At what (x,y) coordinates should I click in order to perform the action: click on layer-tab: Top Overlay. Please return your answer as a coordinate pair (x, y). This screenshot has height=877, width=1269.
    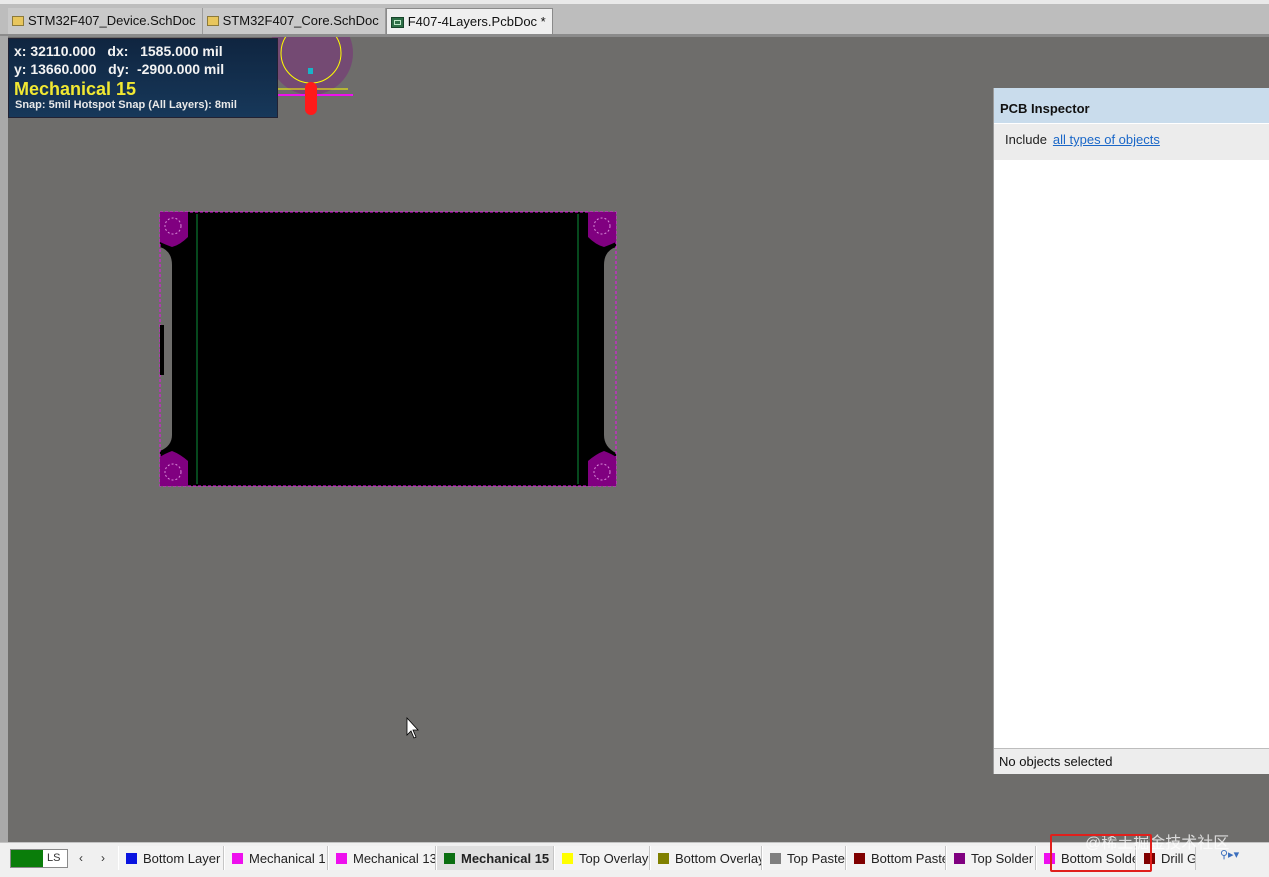
    Looking at the image, I should click on (602, 858).